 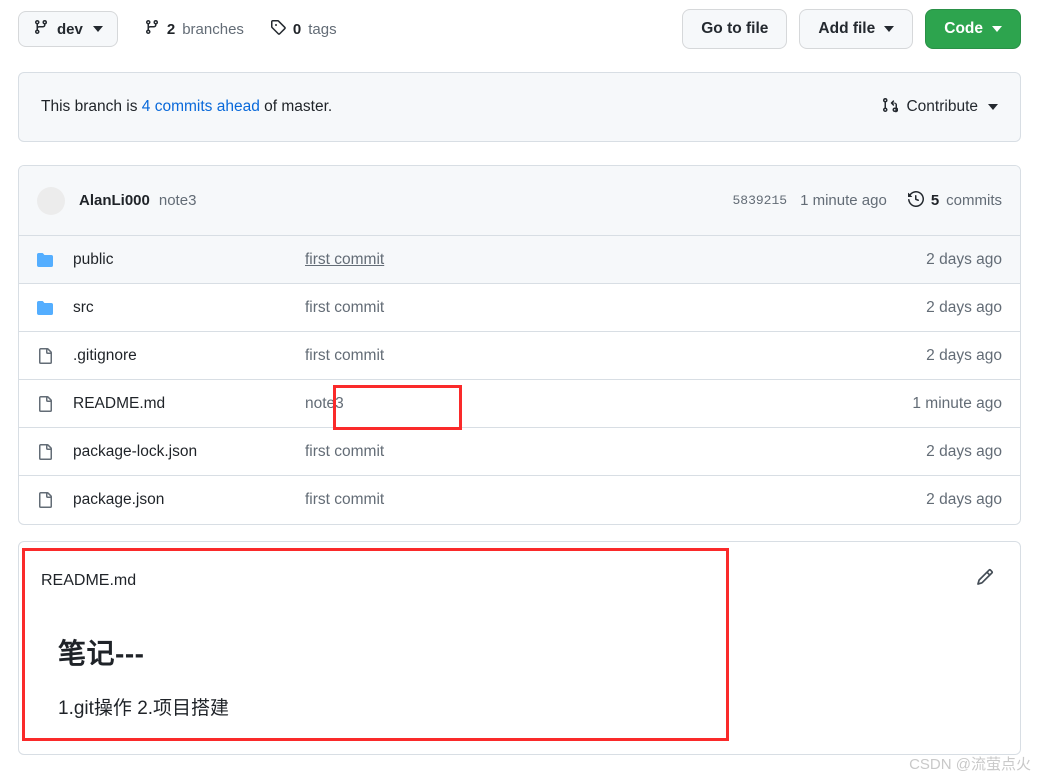 What do you see at coordinates (51, 200) in the screenshot?
I see `avatar` at bounding box center [51, 200].